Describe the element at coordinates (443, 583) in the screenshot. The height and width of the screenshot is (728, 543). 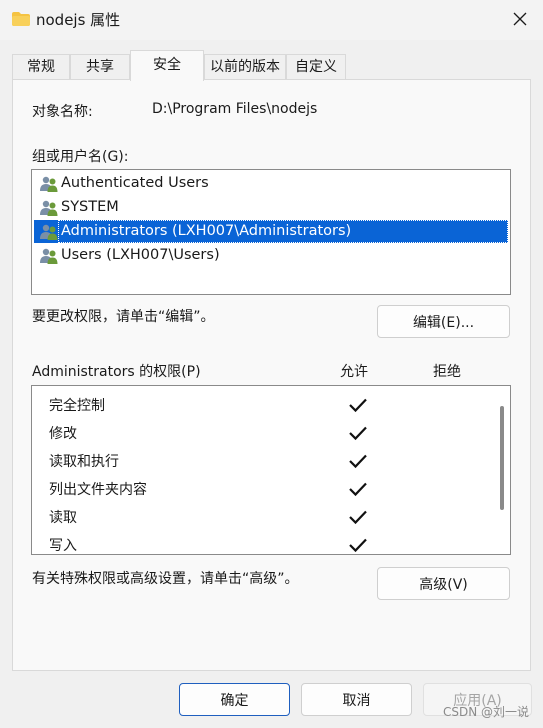
I see `advanced-button: 高级(V)` at that location.